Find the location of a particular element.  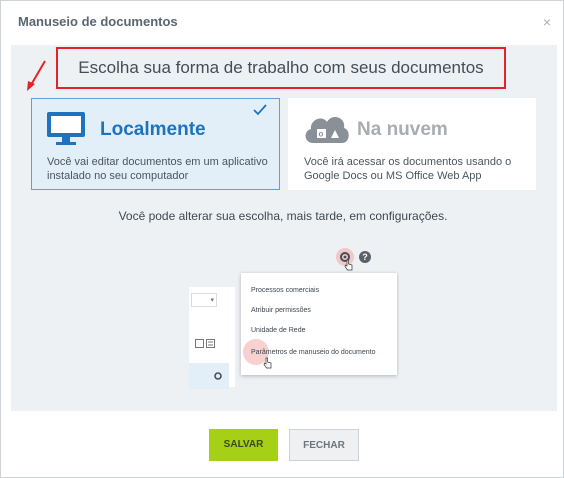

menu-item-processos: Processos comerciais is located at coordinates (285, 290).